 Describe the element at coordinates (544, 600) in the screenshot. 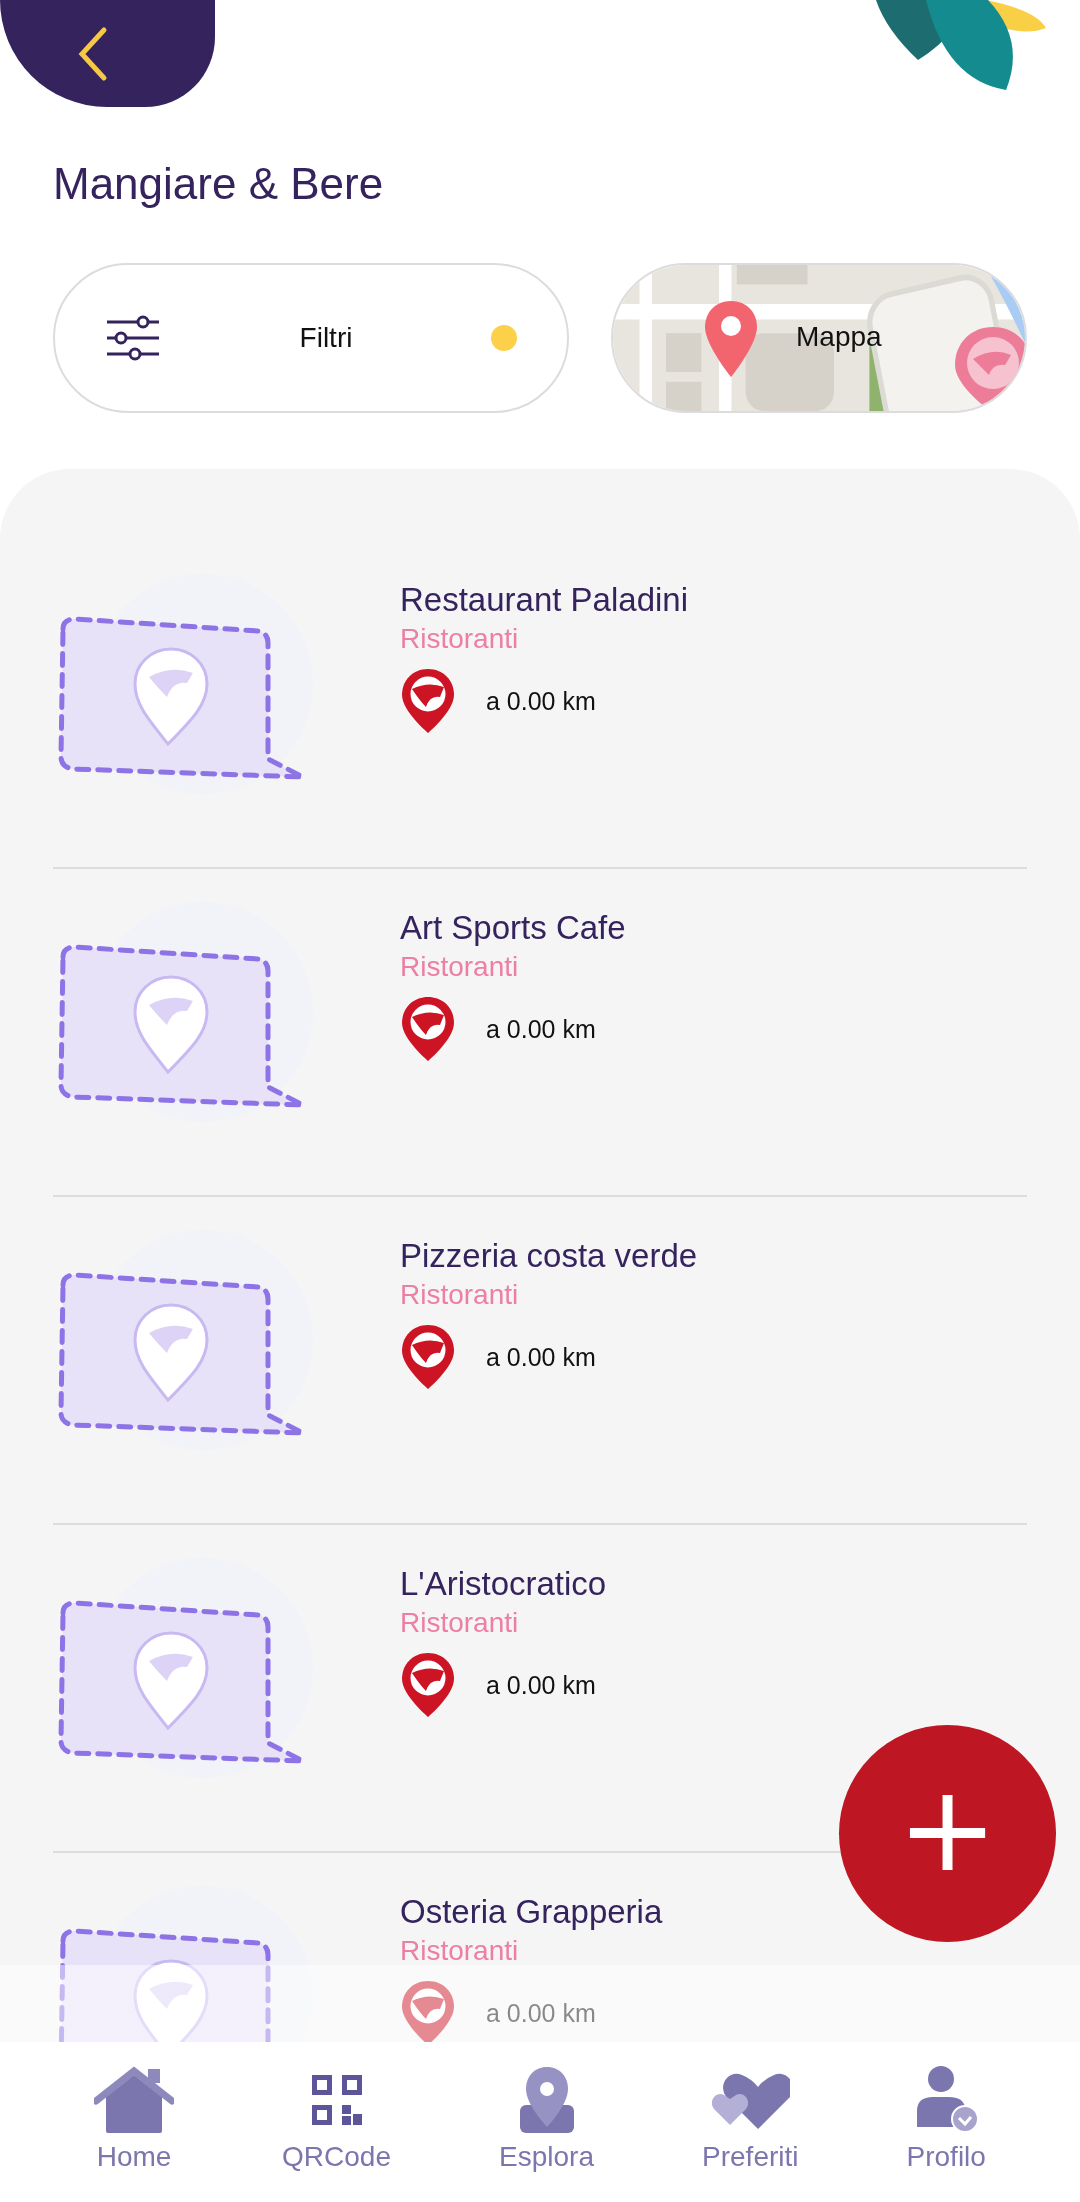

I see `place-name: Restaurant Paladini` at that location.